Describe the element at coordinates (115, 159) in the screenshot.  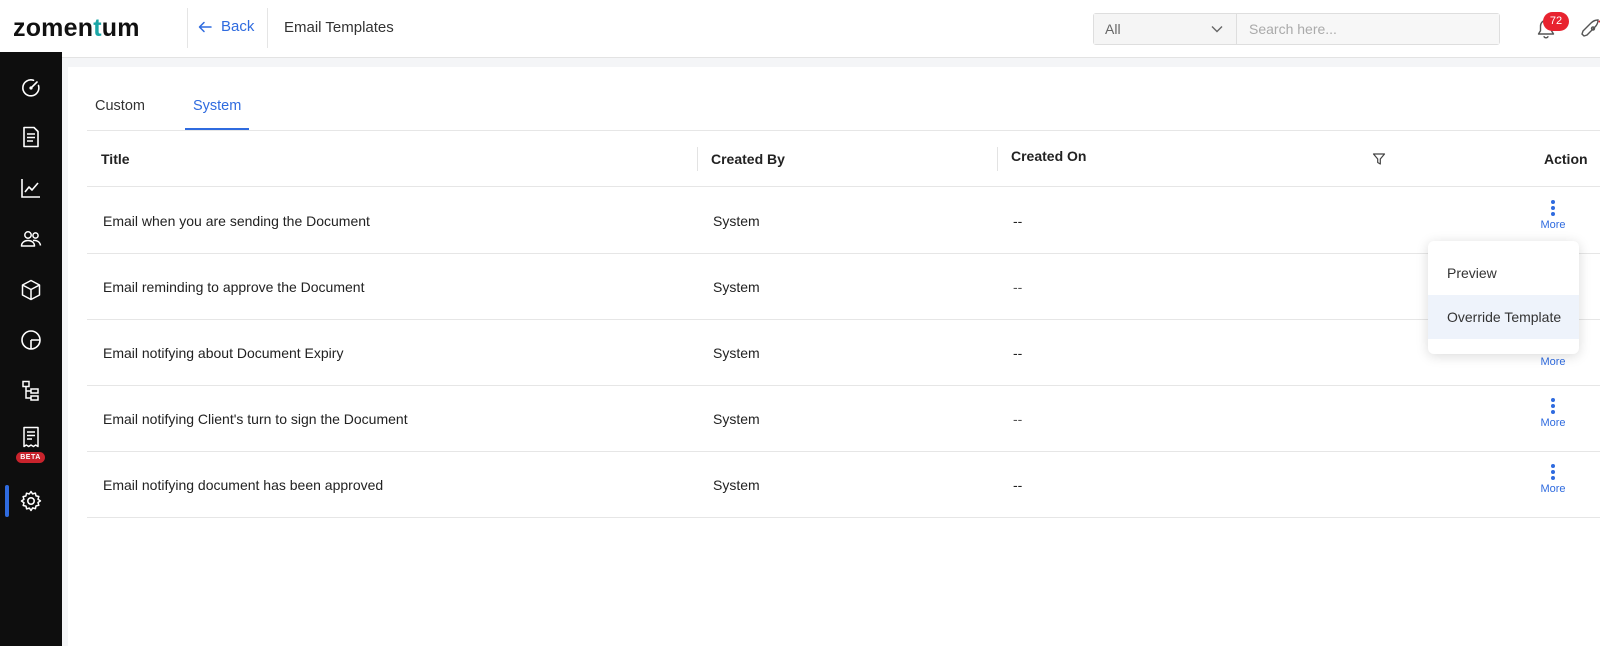
I see `column-title: Title` at that location.